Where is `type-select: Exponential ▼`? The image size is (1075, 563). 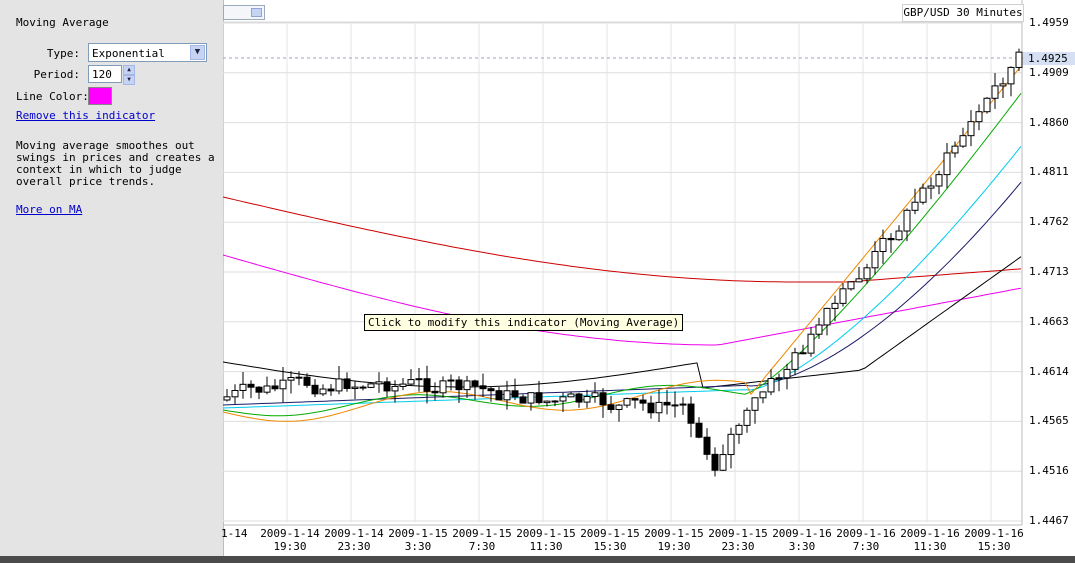 type-select: Exponential ▼ is located at coordinates (147, 52).